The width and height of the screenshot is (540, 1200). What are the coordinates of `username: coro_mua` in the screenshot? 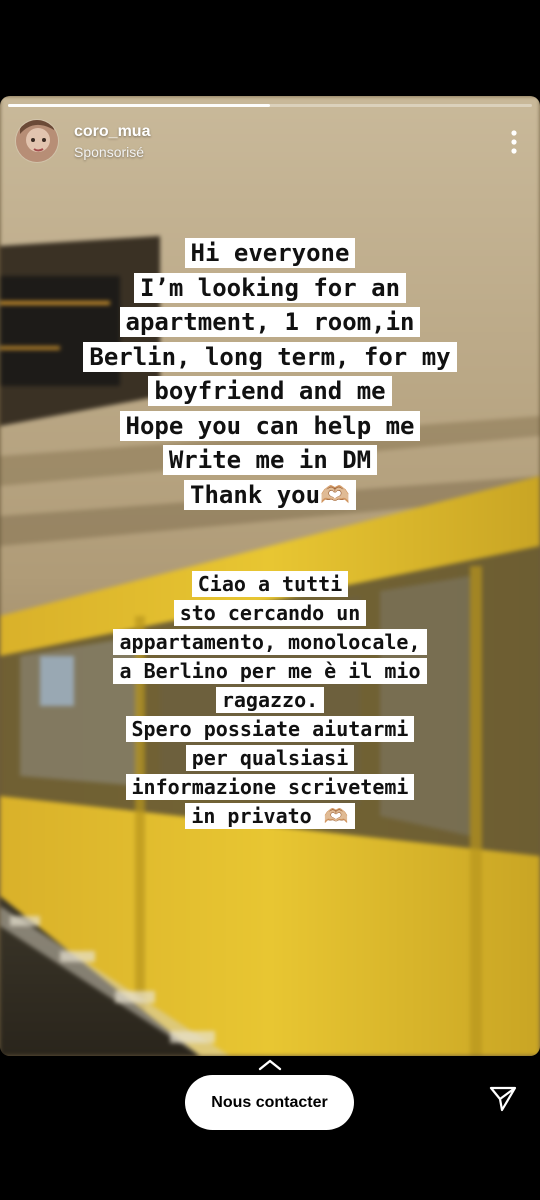 It's located at (112, 132).